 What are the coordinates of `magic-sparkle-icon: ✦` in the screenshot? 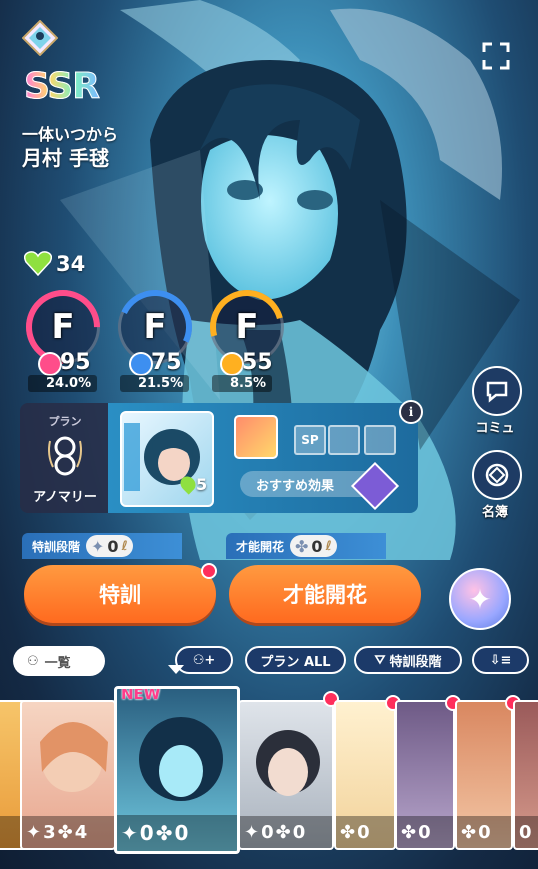 It's located at (480, 599).